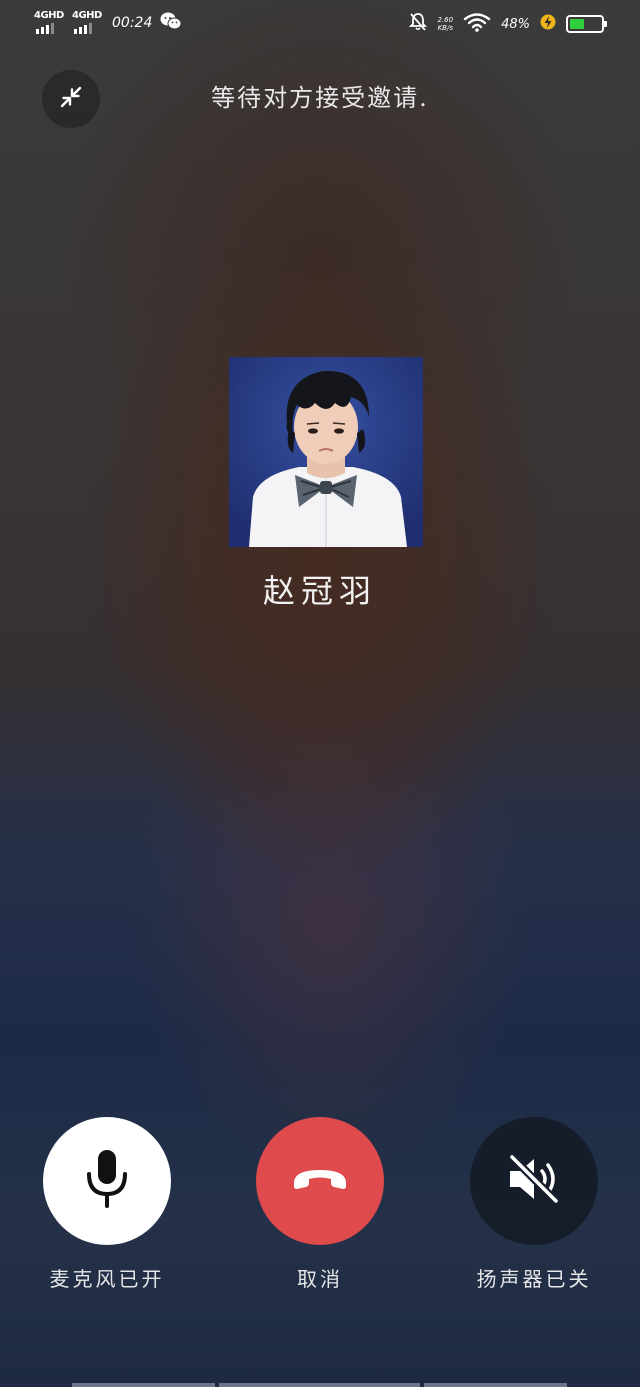  Describe the element at coordinates (495, 1385) in the screenshot. I see `gesture-bar-right` at that location.